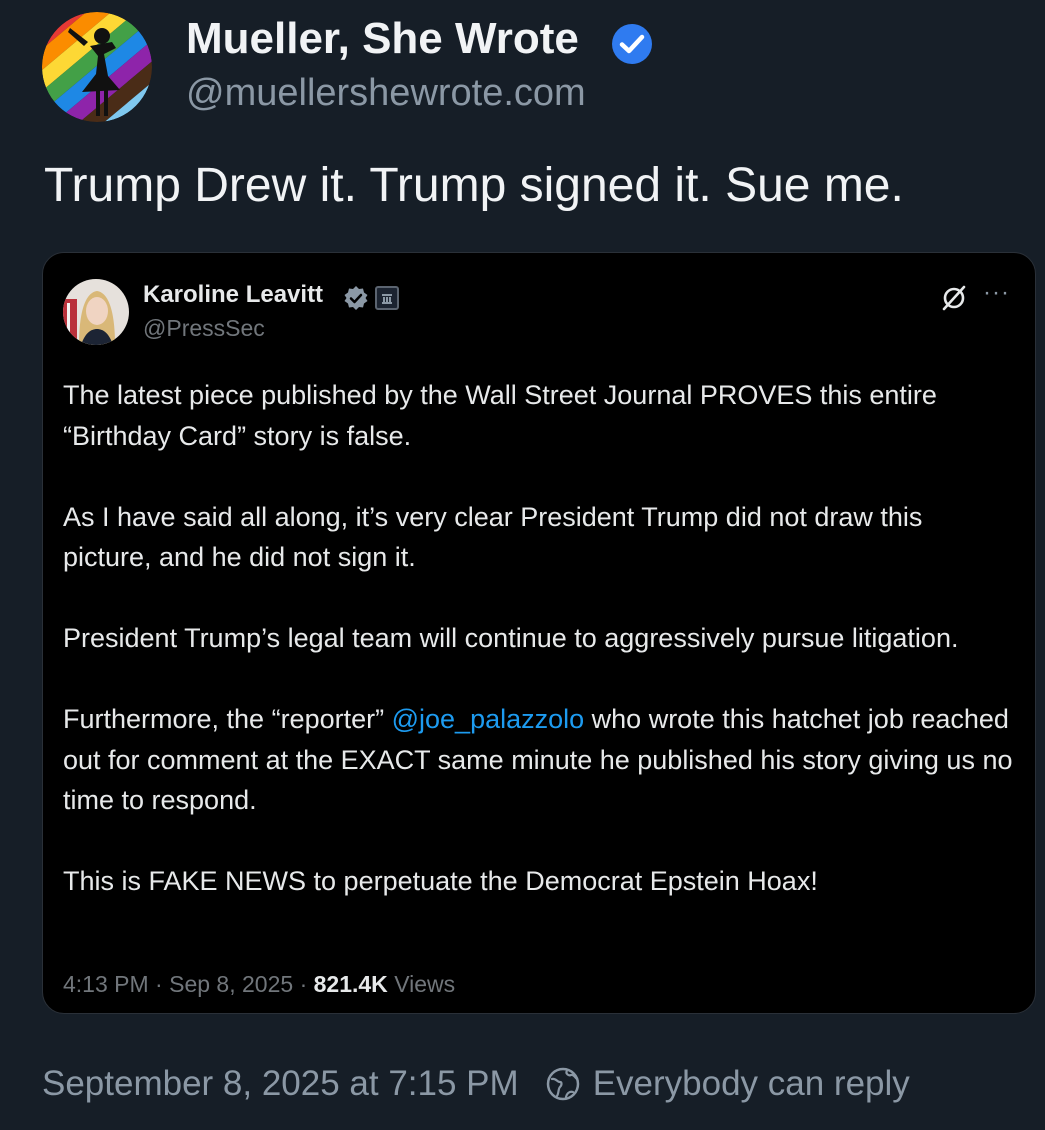  I want to click on more-icon: ···, so click(996, 292).